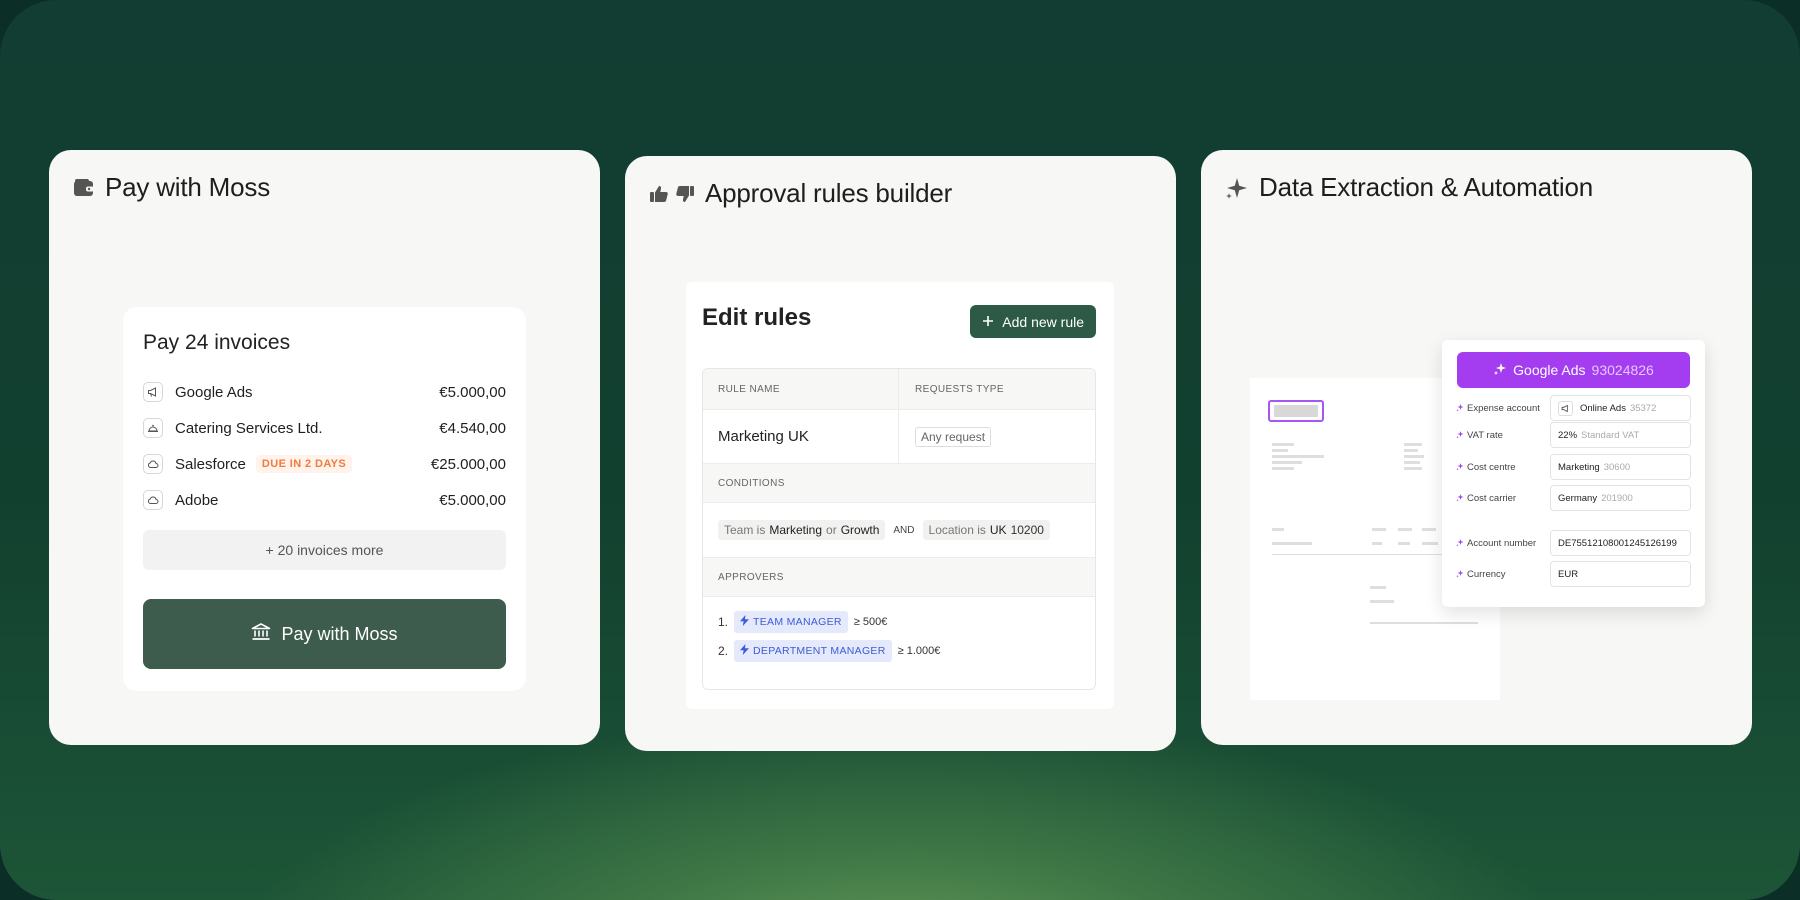  What do you see at coordinates (1426, 187) in the screenshot?
I see `card-title-text: Data Extraction & Automation` at bounding box center [1426, 187].